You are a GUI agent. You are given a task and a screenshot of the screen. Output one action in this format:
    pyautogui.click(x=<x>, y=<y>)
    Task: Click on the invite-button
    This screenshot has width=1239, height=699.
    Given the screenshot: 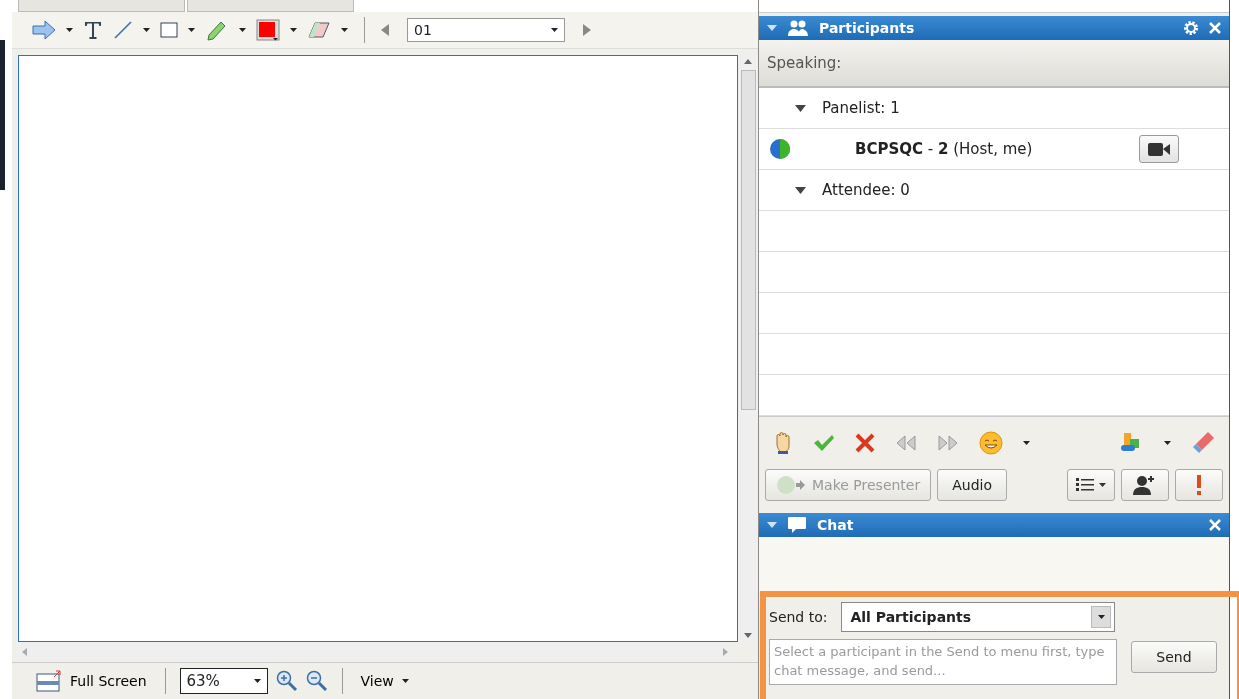 What is the action you would take?
    pyautogui.click(x=1145, y=485)
    